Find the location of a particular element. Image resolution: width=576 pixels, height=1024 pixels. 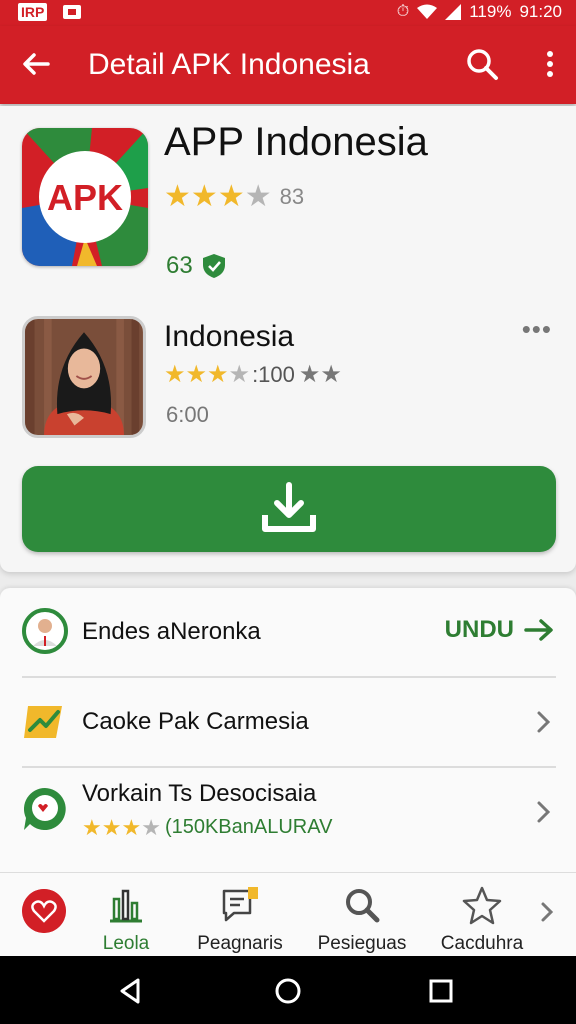

system-back-icon is located at coordinates (131, 991).